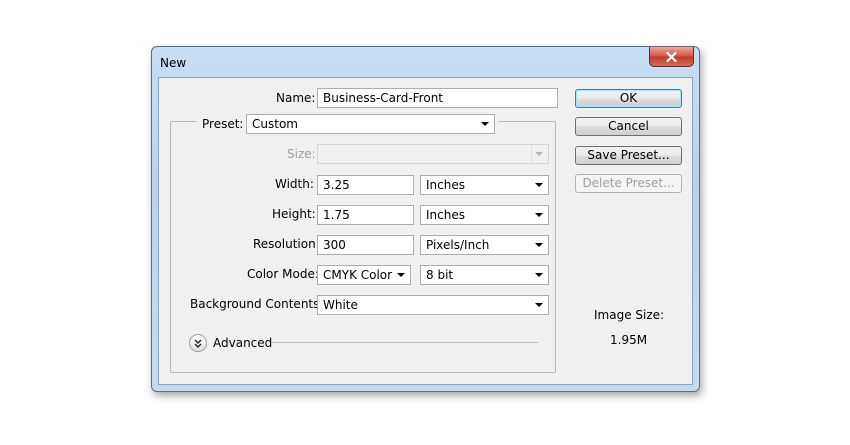  What do you see at coordinates (484, 185) in the screenshot?
I see `width-unit-dropdown: Inches` at bounding box center [484, 185].